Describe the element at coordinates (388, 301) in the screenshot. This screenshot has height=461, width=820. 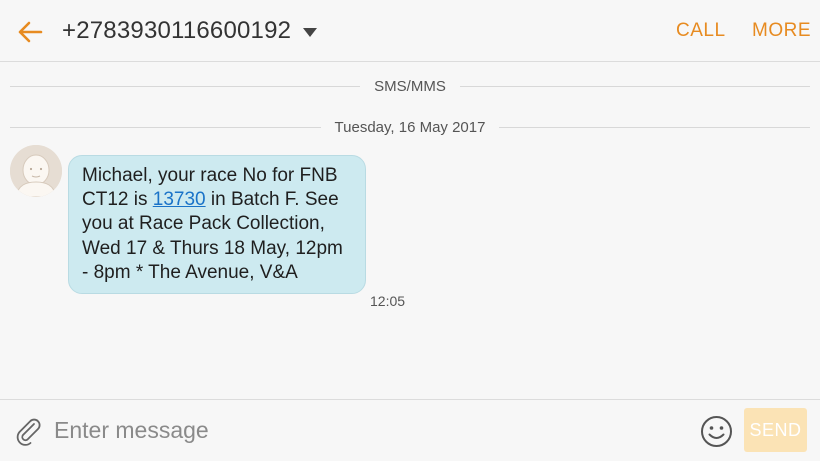
I see `message-time: 12:05` at that location.